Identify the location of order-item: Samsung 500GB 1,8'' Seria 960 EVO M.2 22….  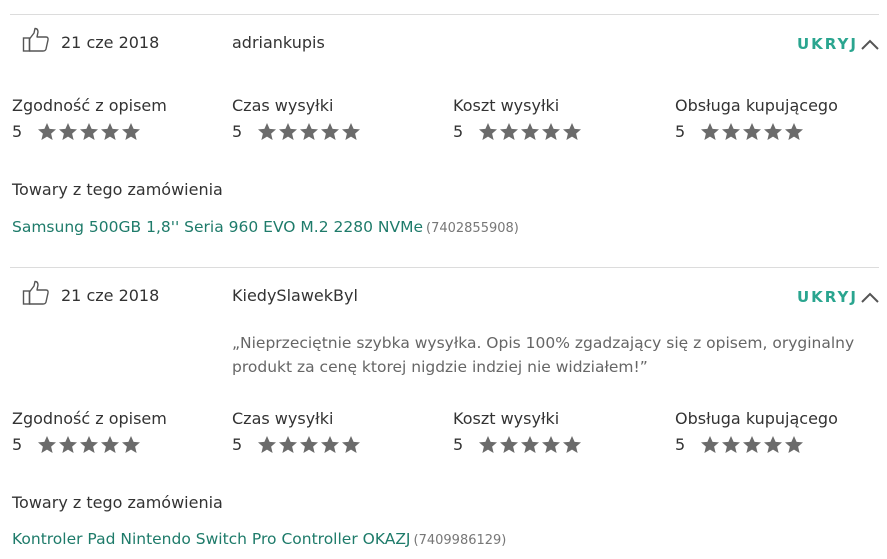
(265, 226).